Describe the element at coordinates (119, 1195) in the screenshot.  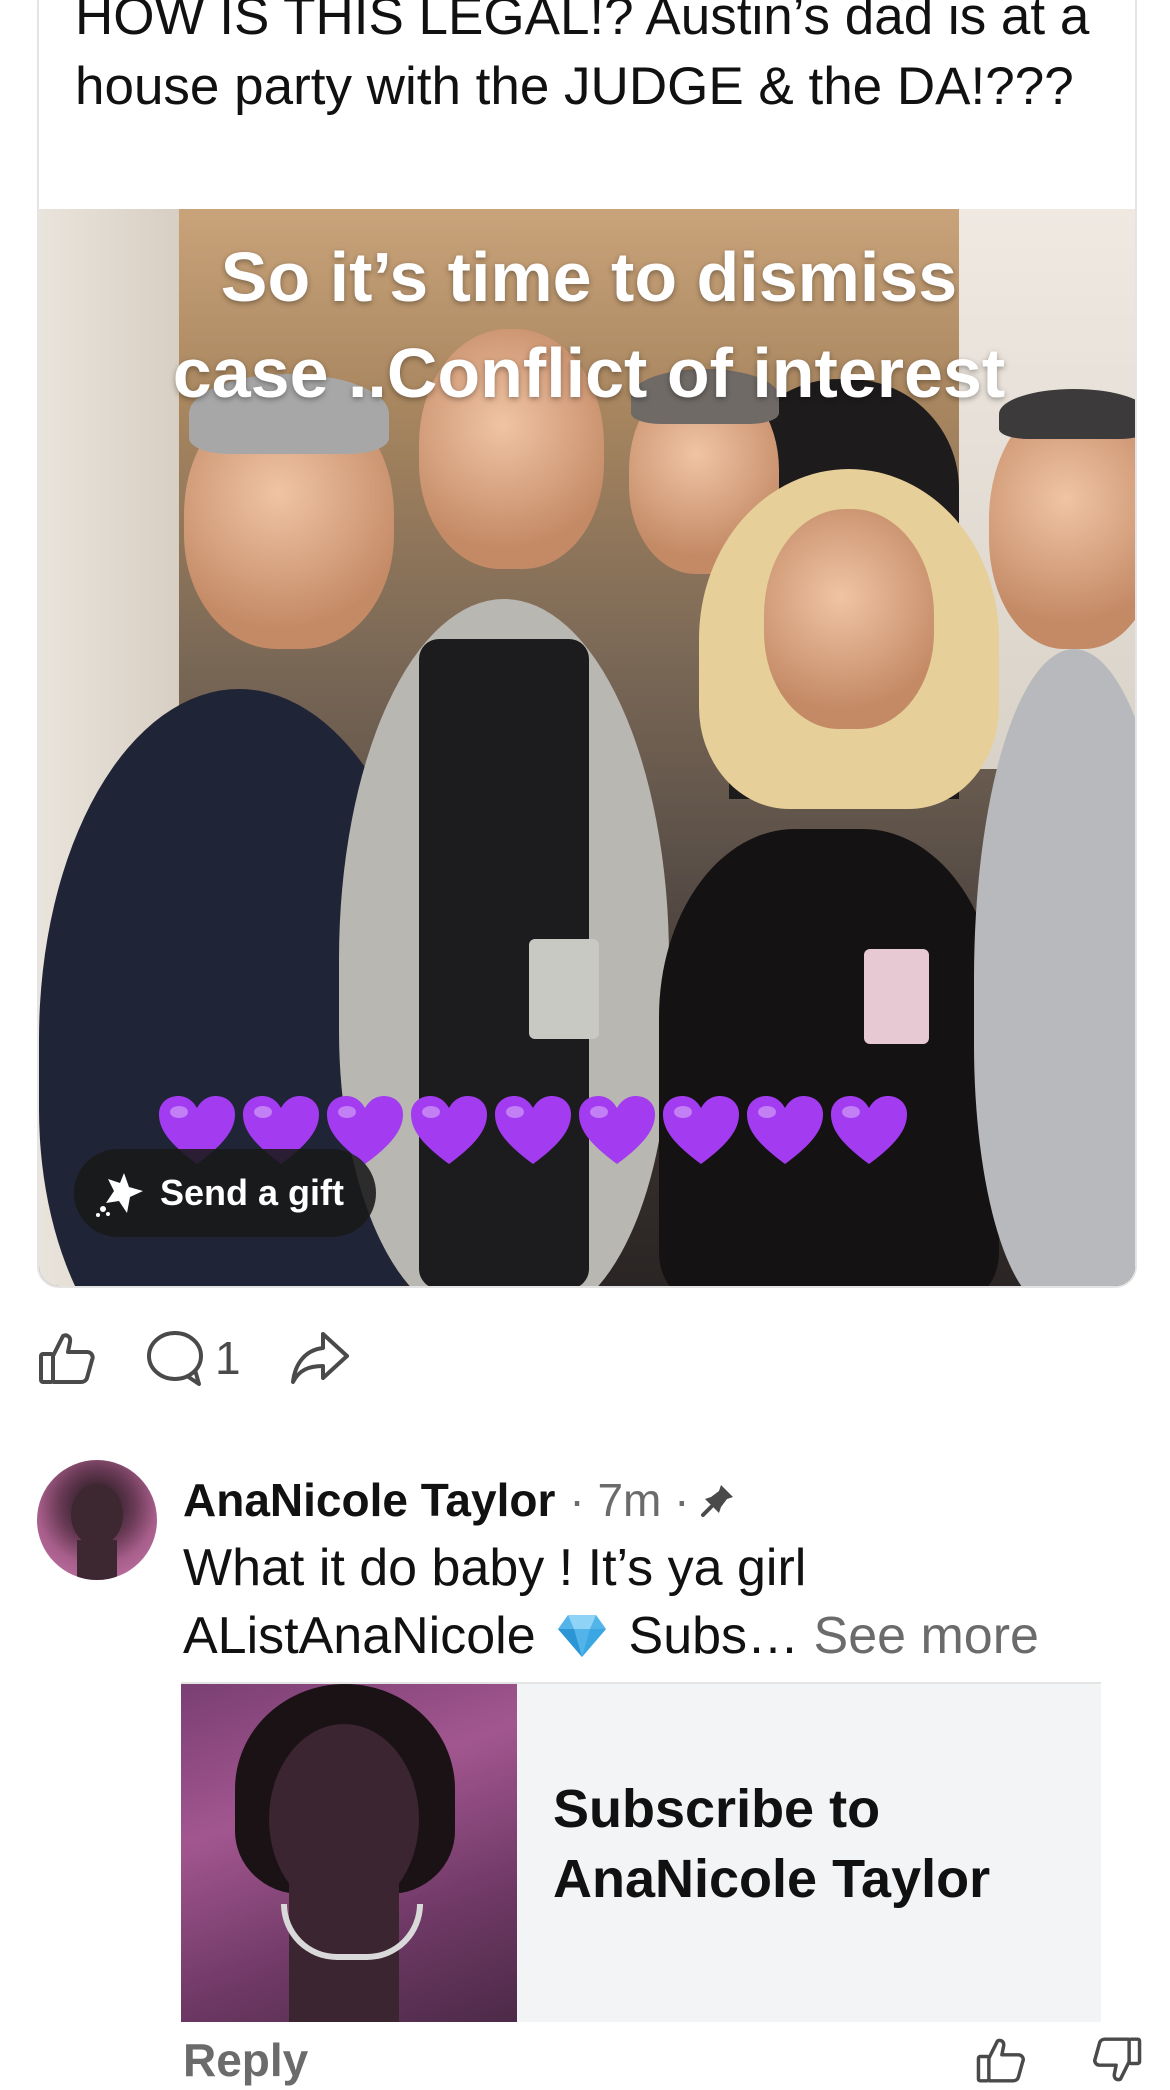
I see `sparkle-gift-icon` at that location.